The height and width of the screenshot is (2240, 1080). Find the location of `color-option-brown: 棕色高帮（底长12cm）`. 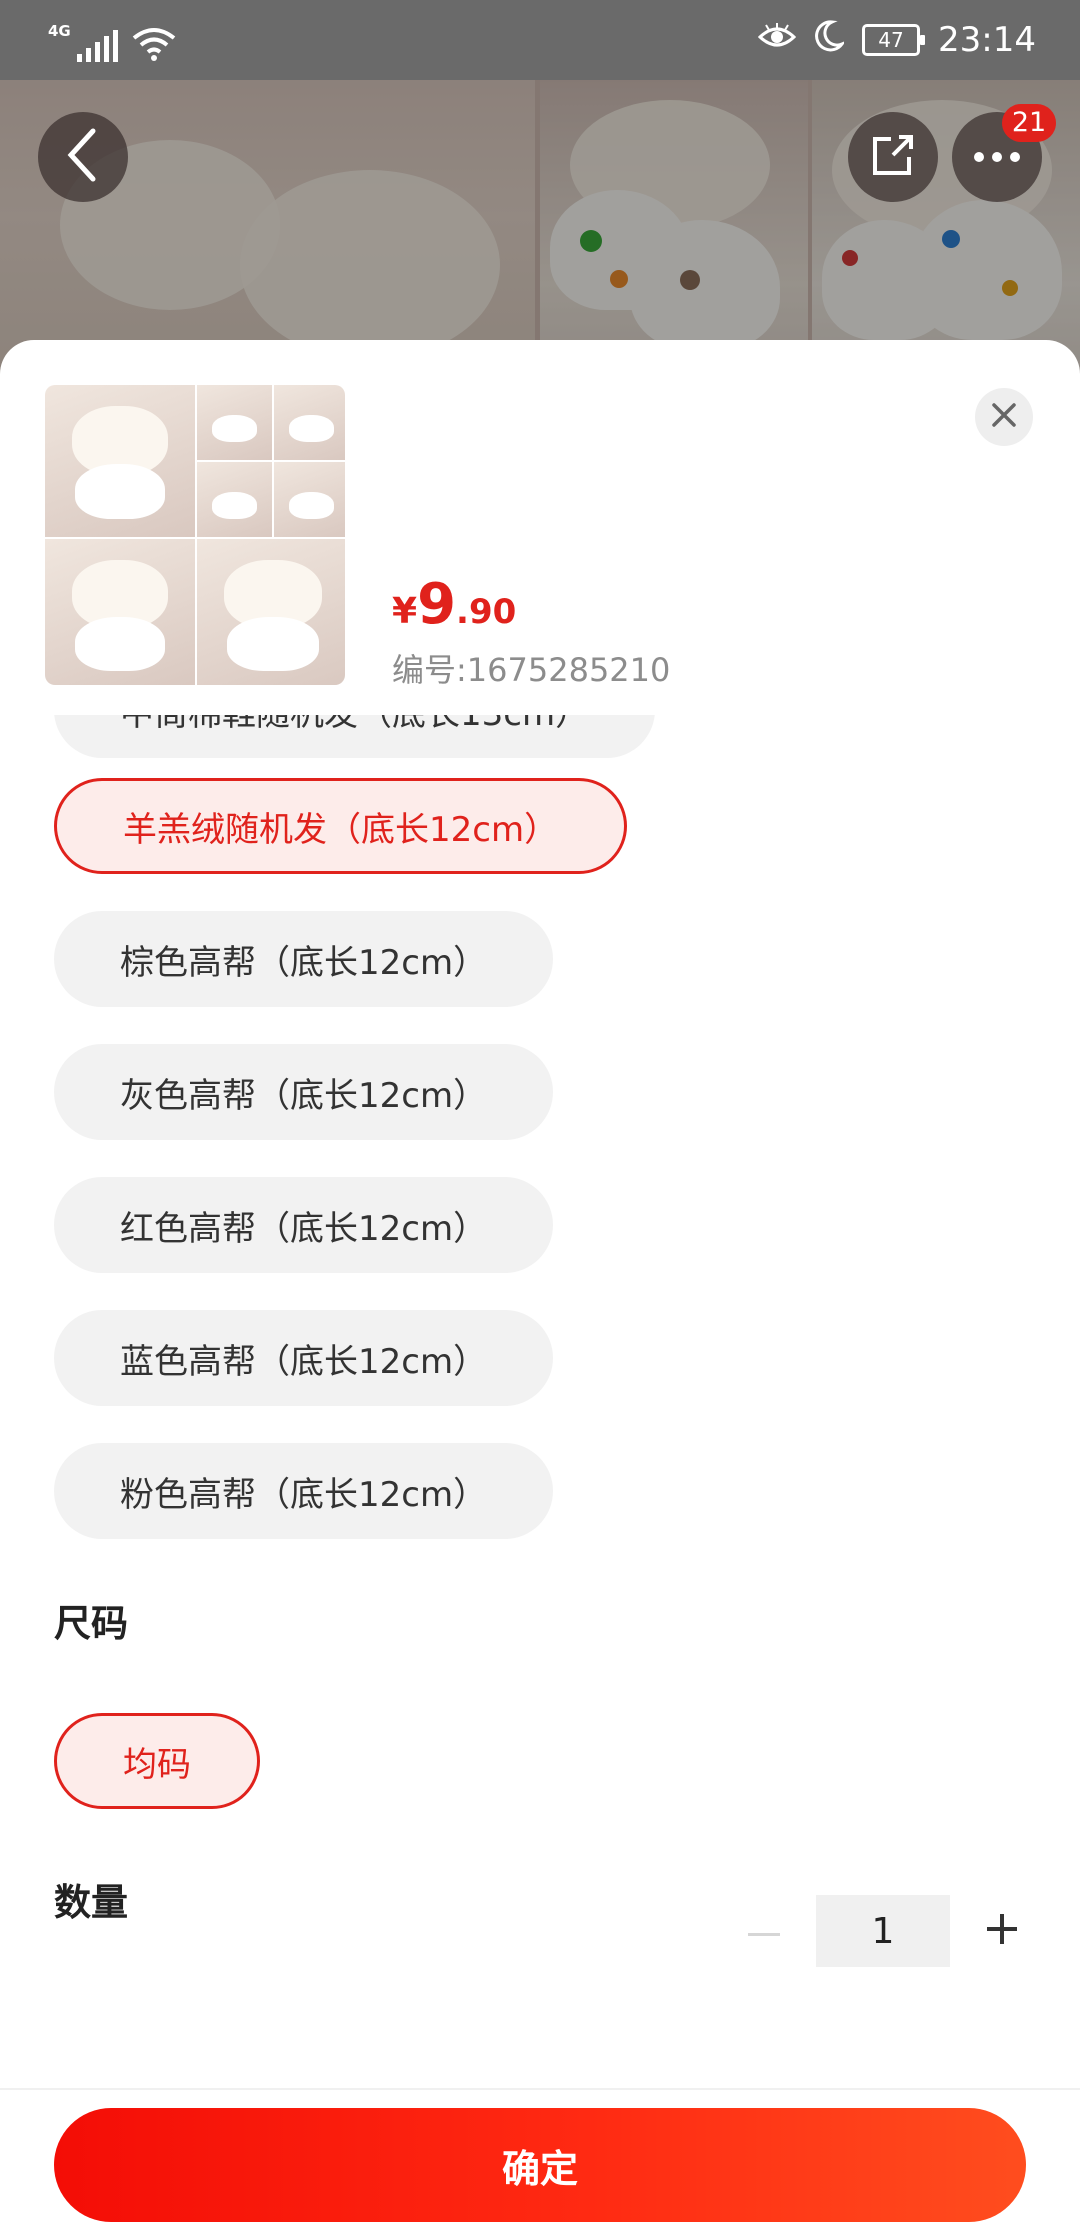

color-option-brown: 棕色高帮（底长12cm） is located at coordinates (304, 959).